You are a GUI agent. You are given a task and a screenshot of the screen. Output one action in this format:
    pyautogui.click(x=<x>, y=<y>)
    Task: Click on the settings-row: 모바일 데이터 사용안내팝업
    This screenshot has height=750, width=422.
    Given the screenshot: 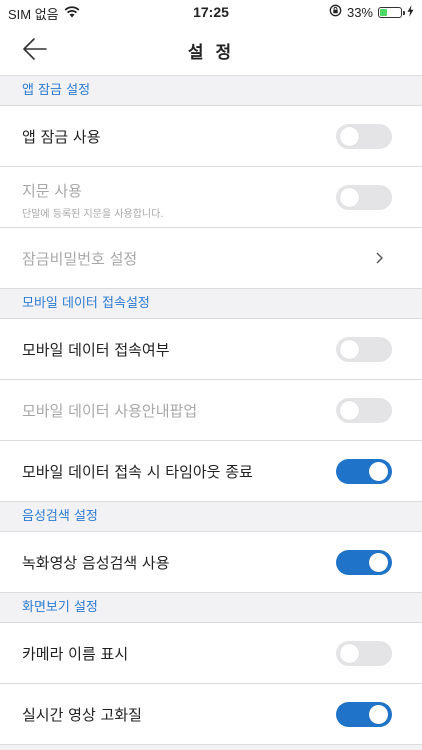 What is the action you would take?
    pyautogui.click(x=211, y=410)
    